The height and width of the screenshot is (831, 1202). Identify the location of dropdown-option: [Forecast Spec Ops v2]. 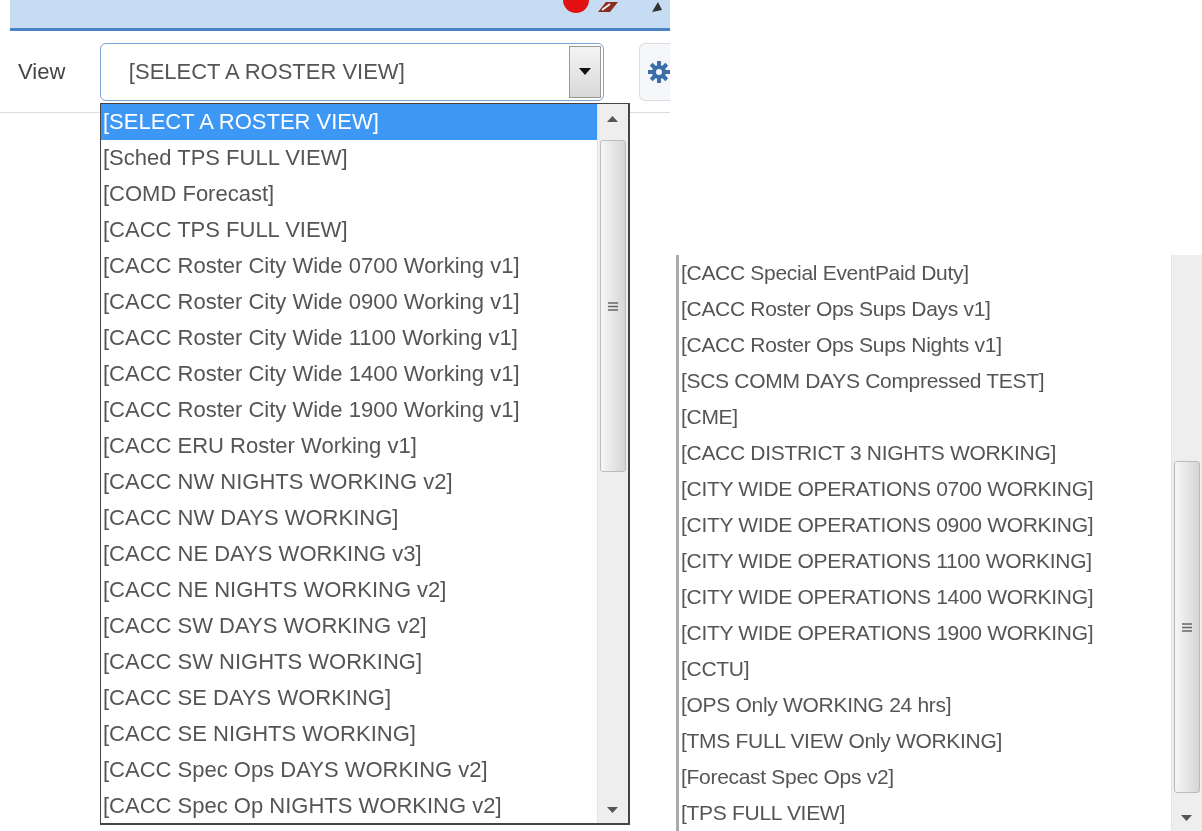
(925, 777).